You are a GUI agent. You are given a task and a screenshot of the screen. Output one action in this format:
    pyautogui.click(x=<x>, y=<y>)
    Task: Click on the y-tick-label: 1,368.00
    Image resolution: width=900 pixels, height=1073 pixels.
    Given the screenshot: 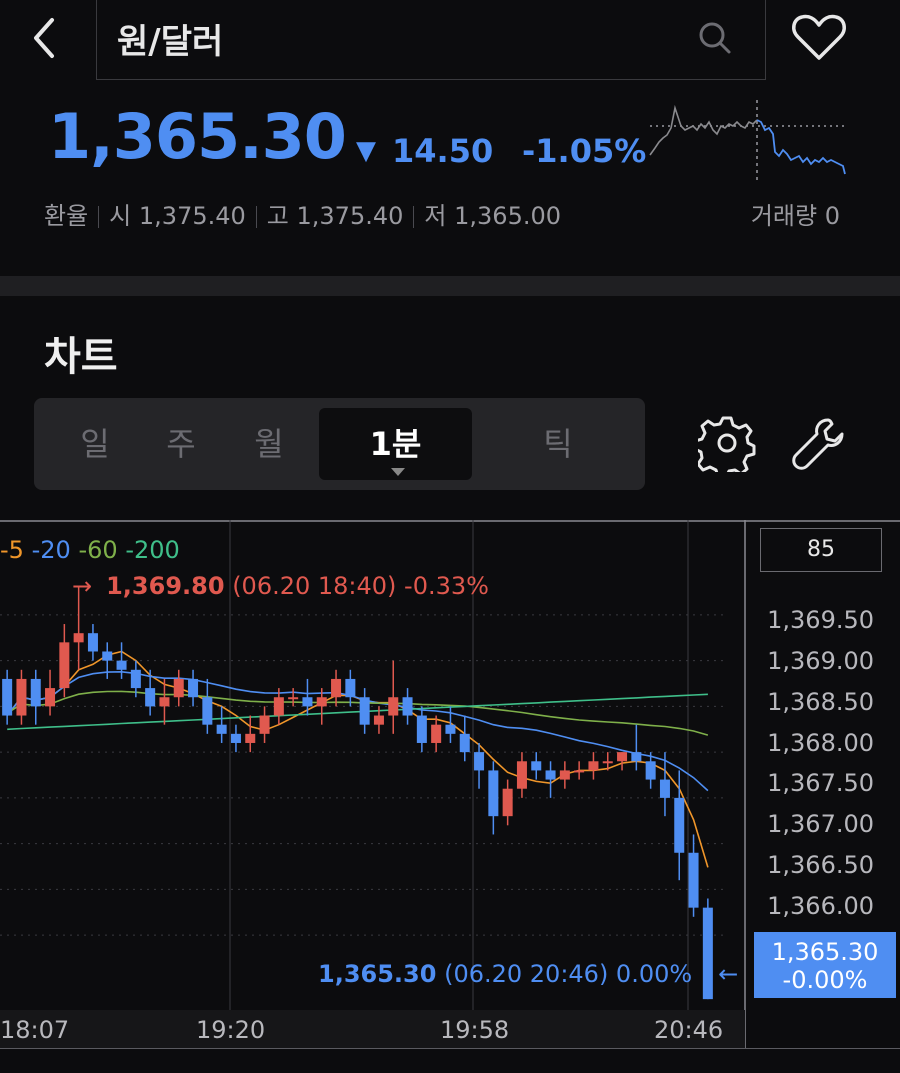 What is the action you would take?
    pyautogui.click(x=820, y=743)
    